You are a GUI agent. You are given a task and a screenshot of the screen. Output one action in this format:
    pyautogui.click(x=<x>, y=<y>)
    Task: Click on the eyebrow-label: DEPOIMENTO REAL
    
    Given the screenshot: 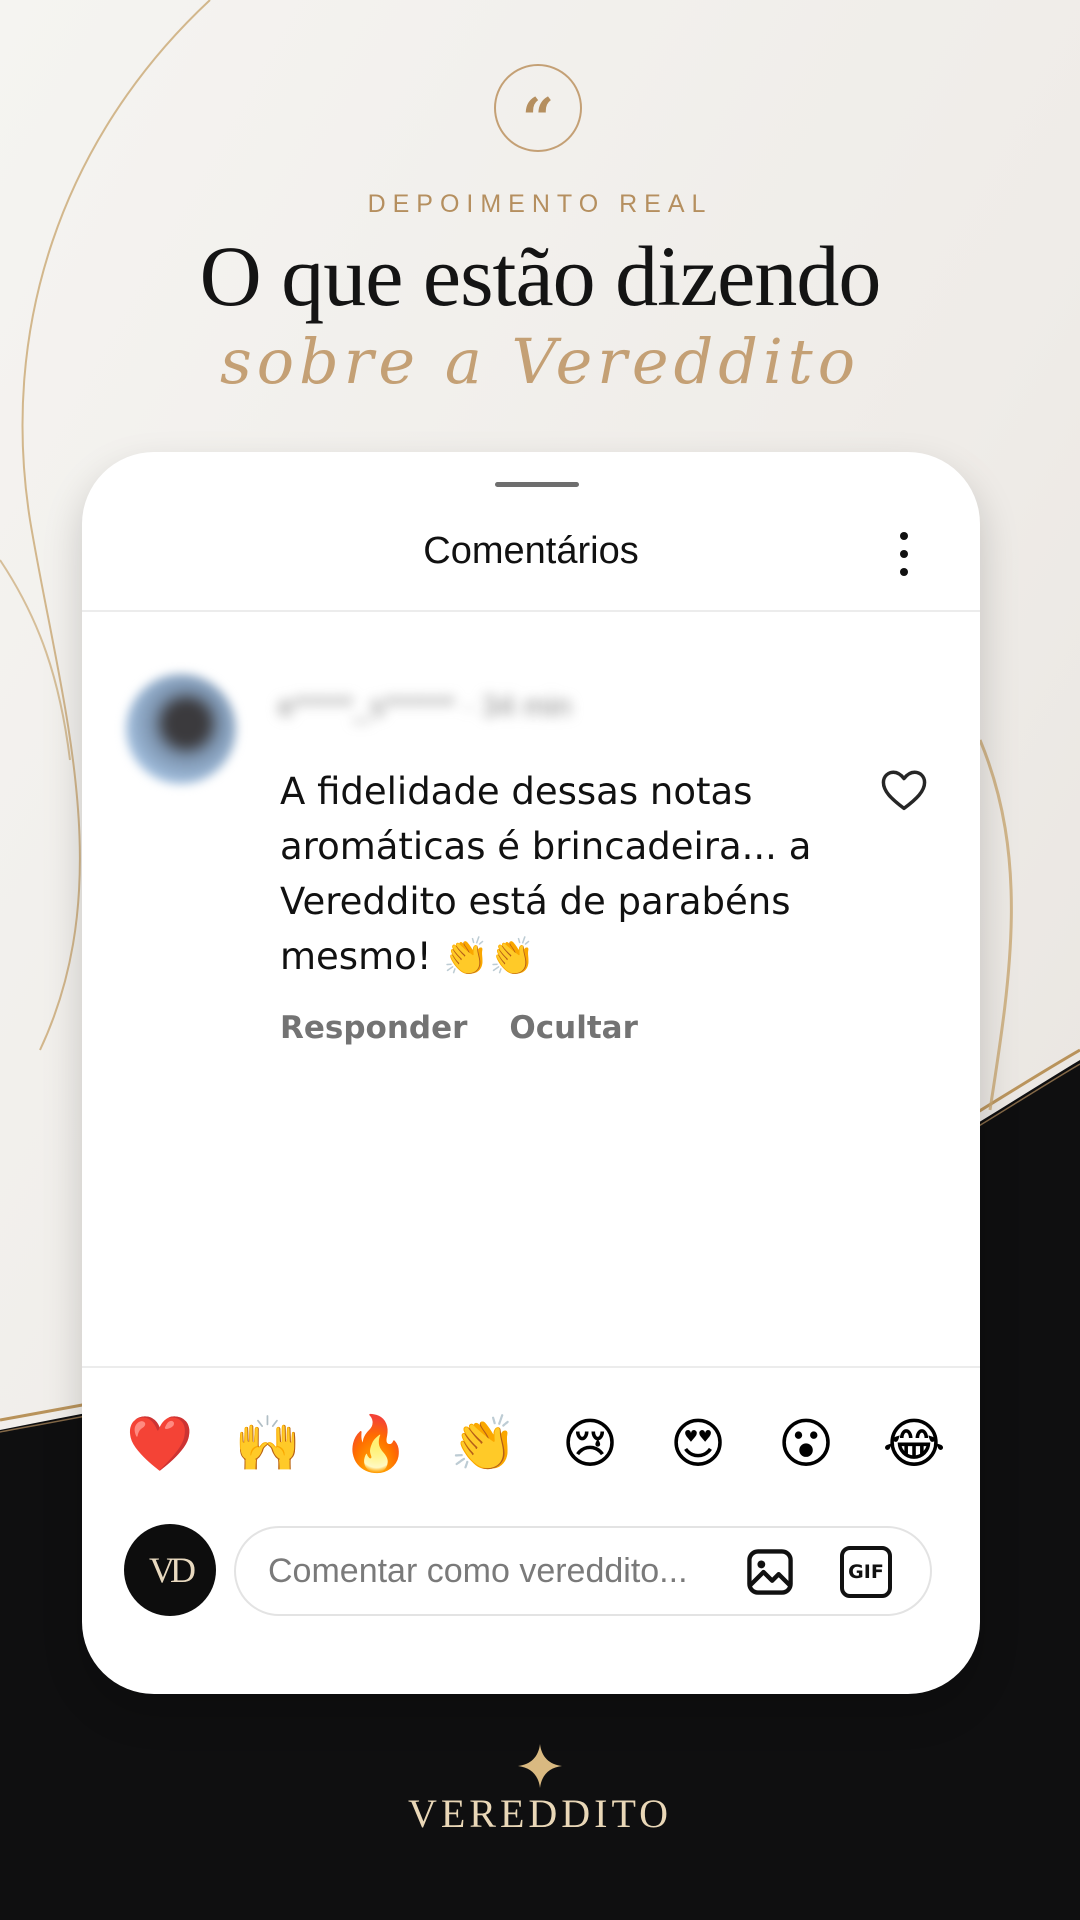 What is the action you would take?
    pyautogui.click(x=540, y=204)
    